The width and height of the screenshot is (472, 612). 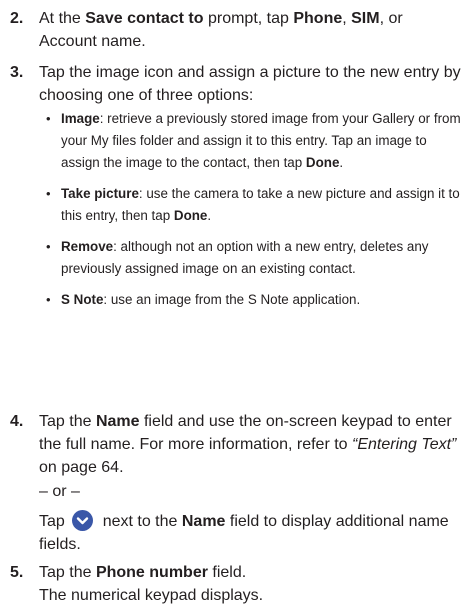 What do you see at coordinates (100, 193) in the screenshot?
I see `option-name: Take picture` at bounding box center [100, 193].